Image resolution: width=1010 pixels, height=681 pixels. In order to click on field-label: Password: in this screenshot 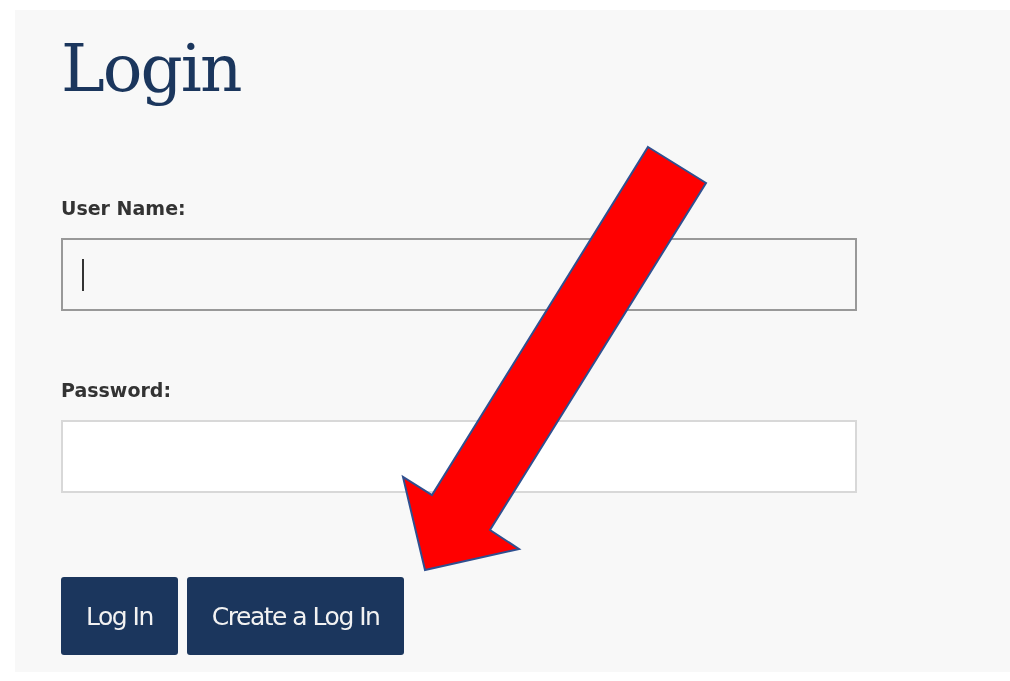, I will do `click(116, 390)`.